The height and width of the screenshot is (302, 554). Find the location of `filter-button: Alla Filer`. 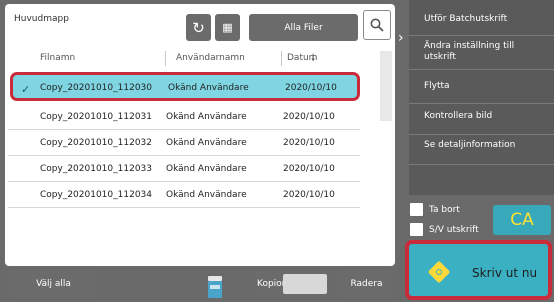

filter-button: Alla Filer is located at coordinates (303, 27).